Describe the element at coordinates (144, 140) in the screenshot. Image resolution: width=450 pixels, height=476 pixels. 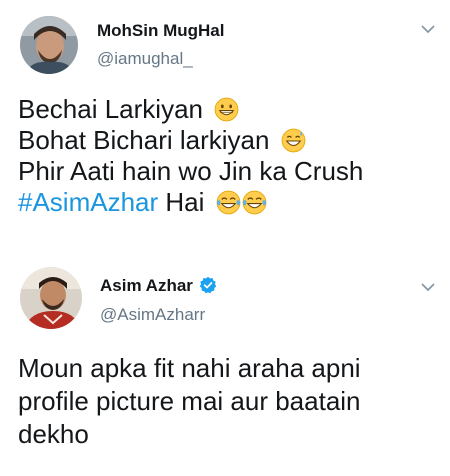
I see `line-text: Bohat Bichari larkiyan` at that location.